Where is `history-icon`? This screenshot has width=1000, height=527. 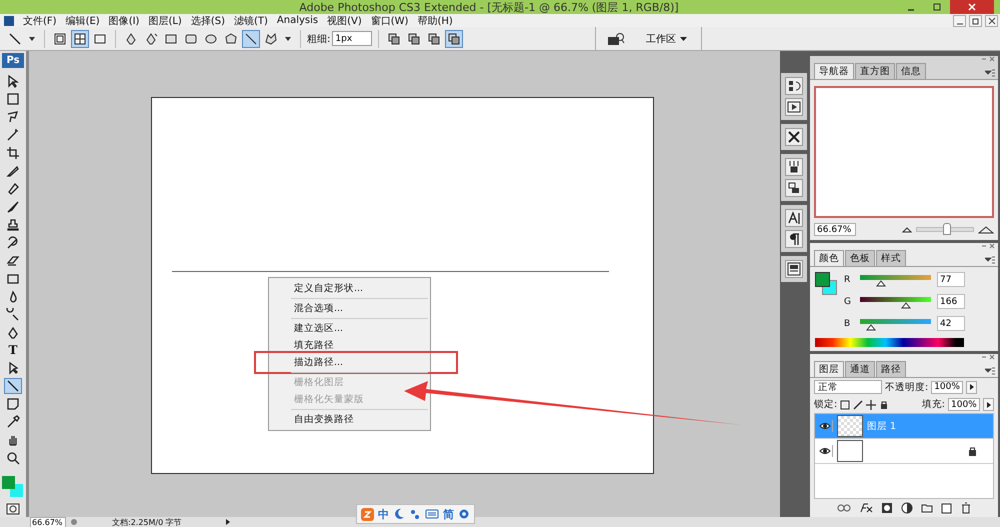
history-icon is located at coordinates (793, 86).